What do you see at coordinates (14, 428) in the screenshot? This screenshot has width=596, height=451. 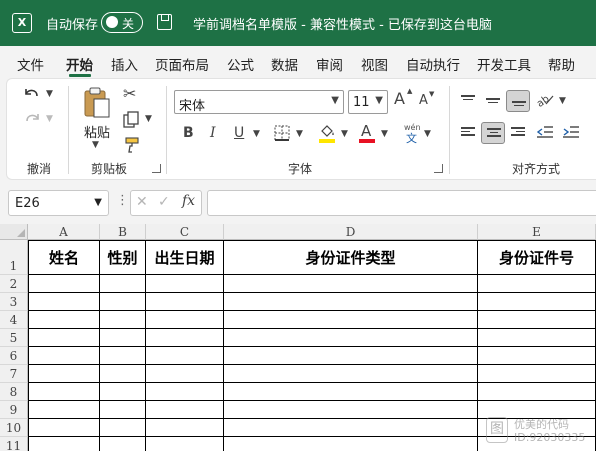 I see `row-header: 10` at bounding box center [14, 428].